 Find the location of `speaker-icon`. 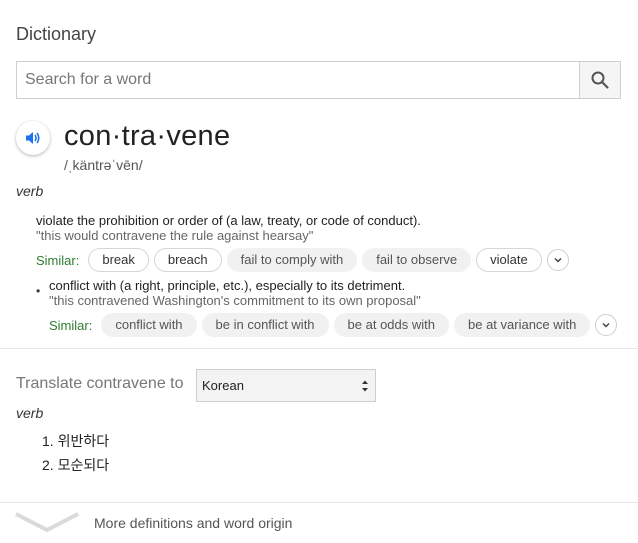

speaker-icon is located at coordinates (33, 138).